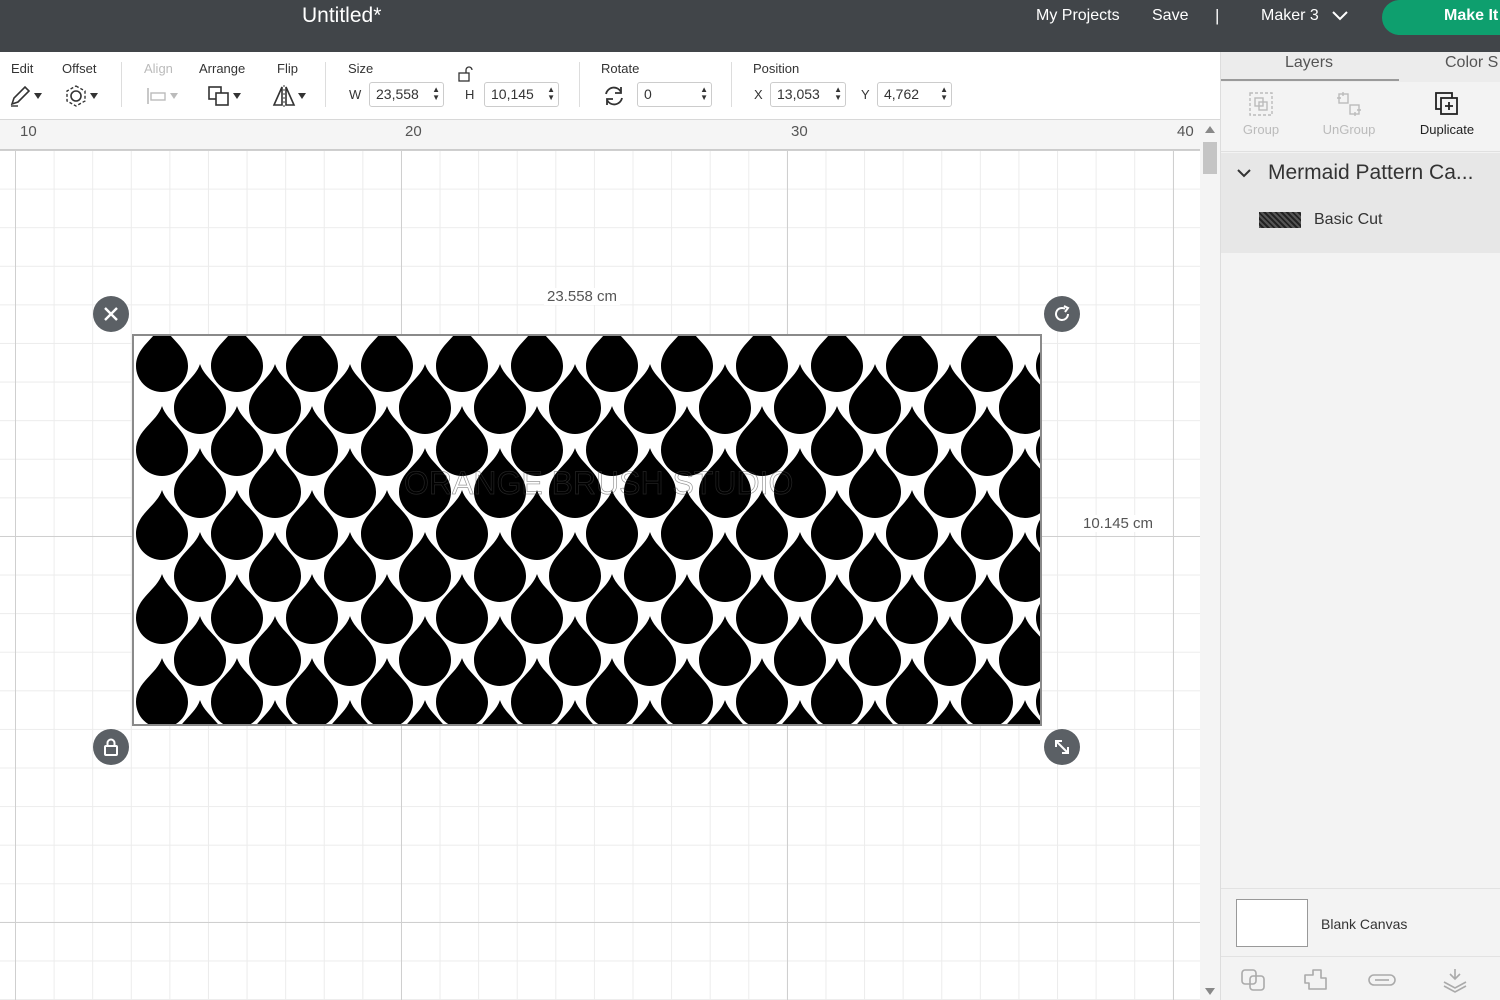 The width and height of the screenshot is (1500, 1000). Describe the element at coordinates (776, 68) in the screenshot. I see `position-label: Position` at that location.